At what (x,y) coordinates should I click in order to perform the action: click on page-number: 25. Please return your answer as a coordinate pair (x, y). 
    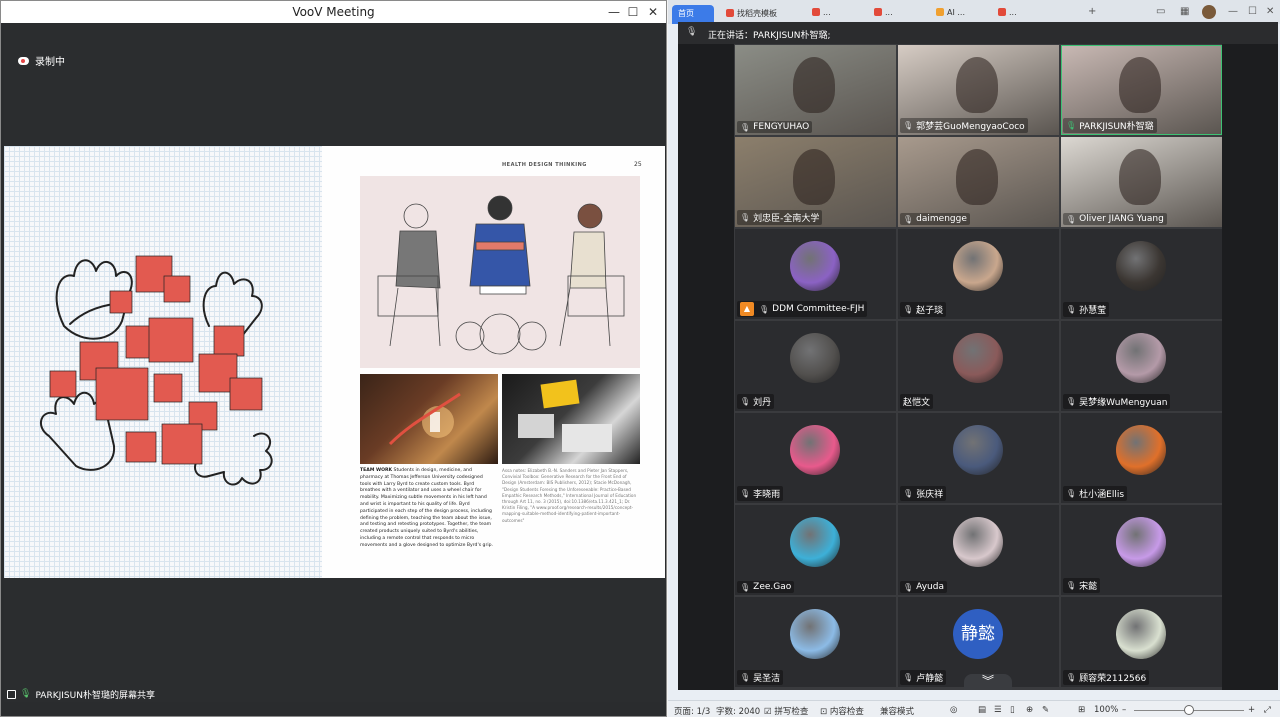
    Looking at the image, I should click on (638, 164).